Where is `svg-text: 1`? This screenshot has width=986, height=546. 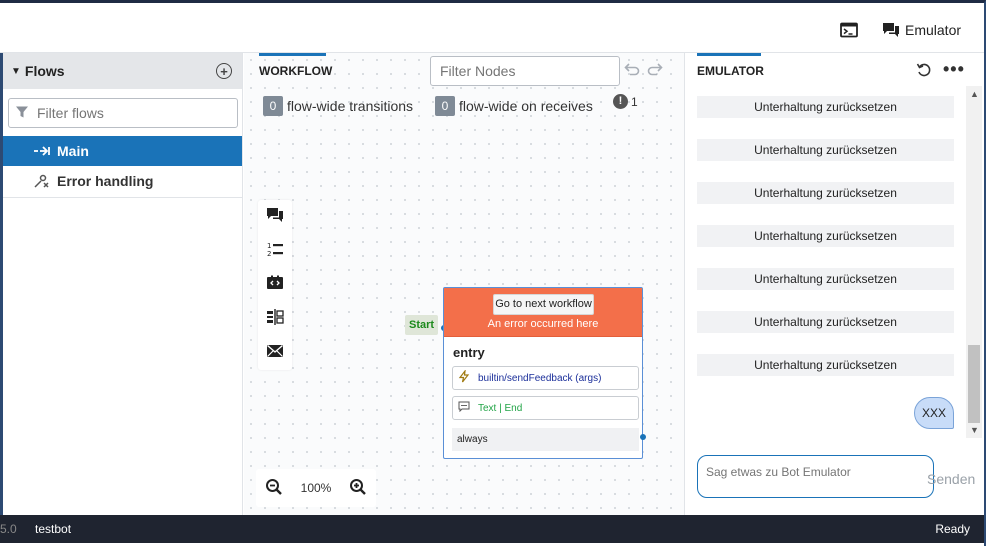
svg-text: 1 is located at coordinates (269, 246).